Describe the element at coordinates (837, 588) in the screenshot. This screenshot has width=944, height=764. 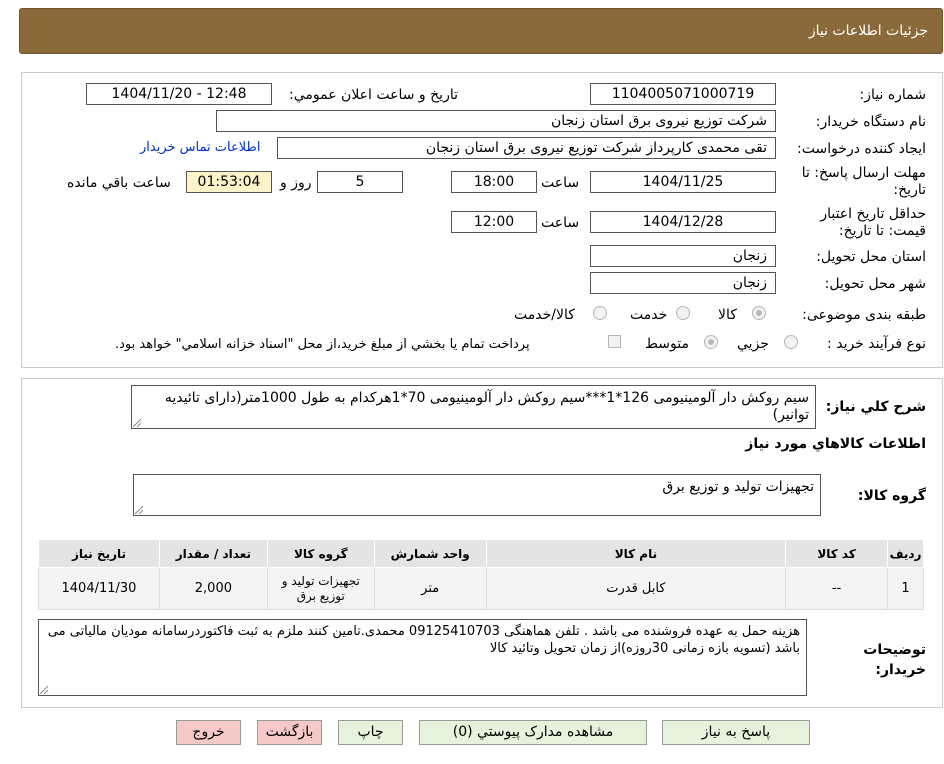
I see `cell-goods-code: --` at that location.